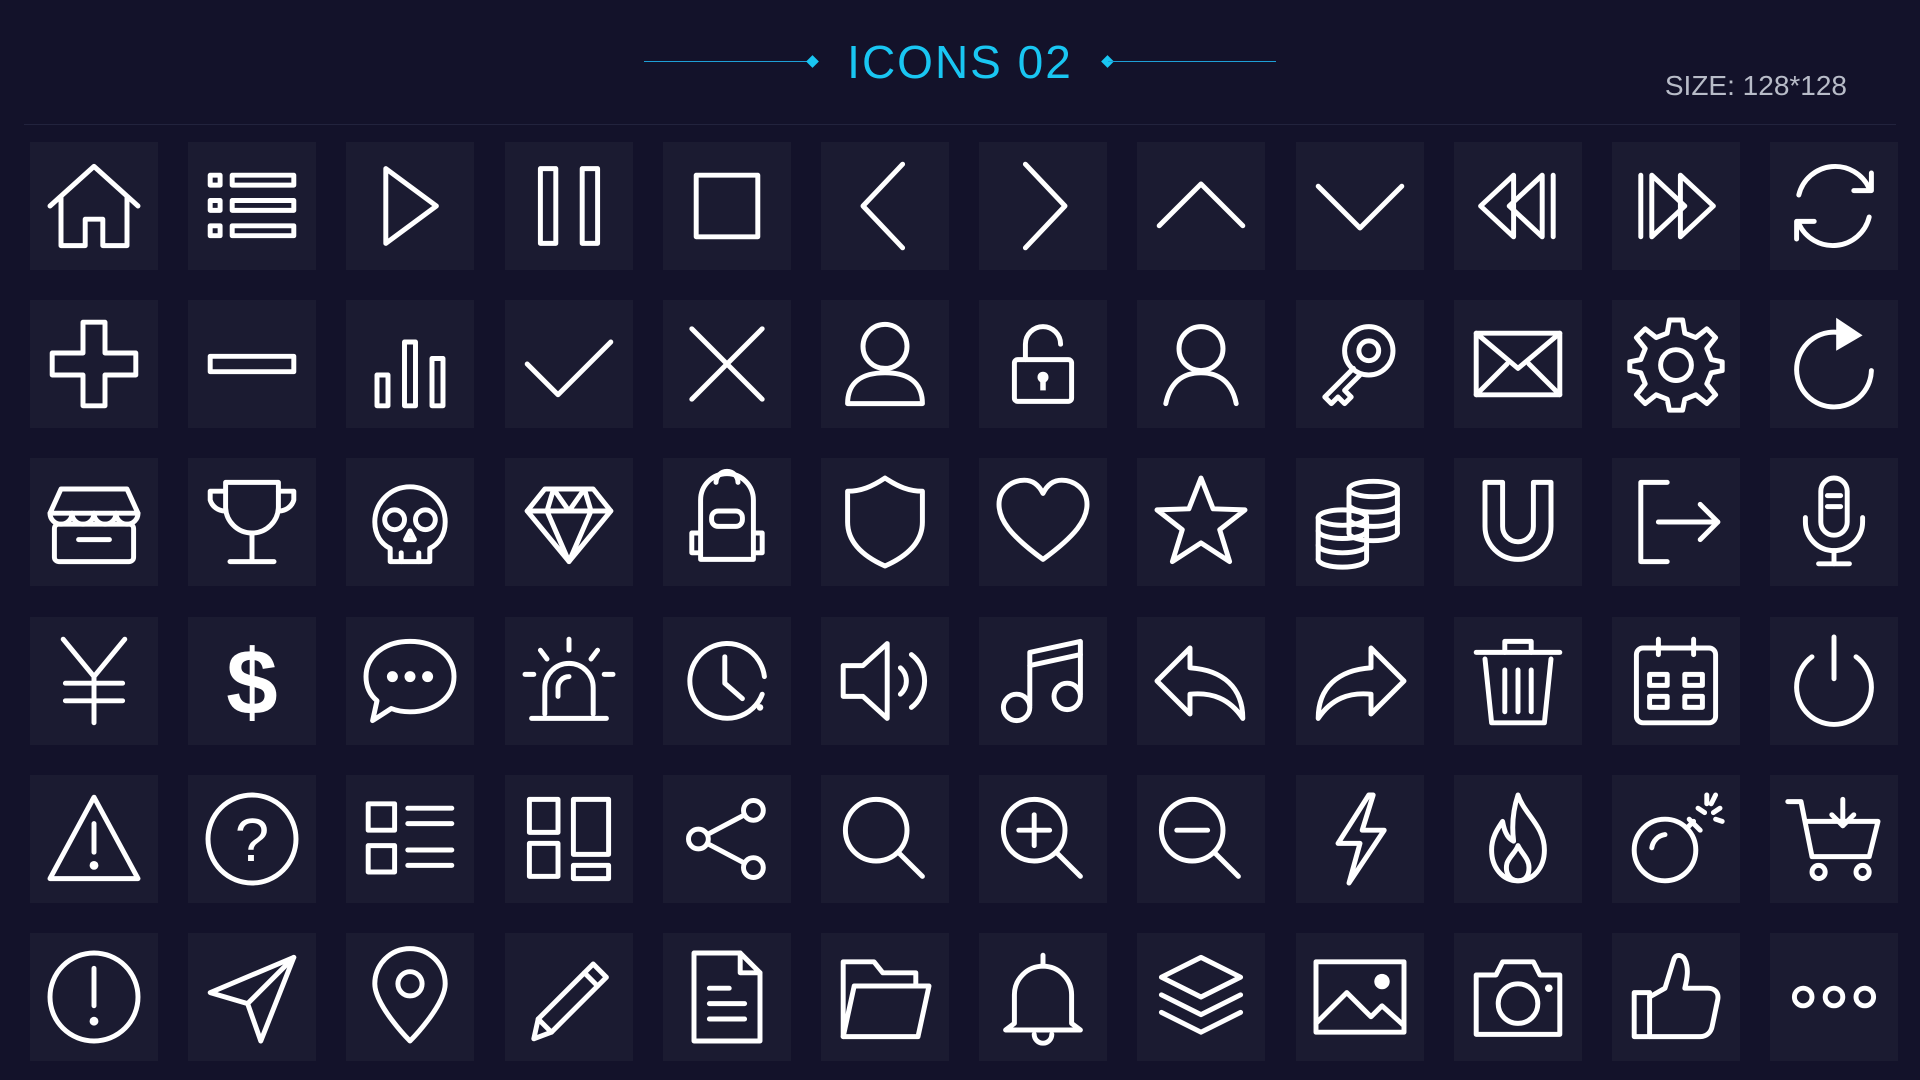 The image size is (1920, 1080). I want to click on exclamation-icon, so click(94, 997).